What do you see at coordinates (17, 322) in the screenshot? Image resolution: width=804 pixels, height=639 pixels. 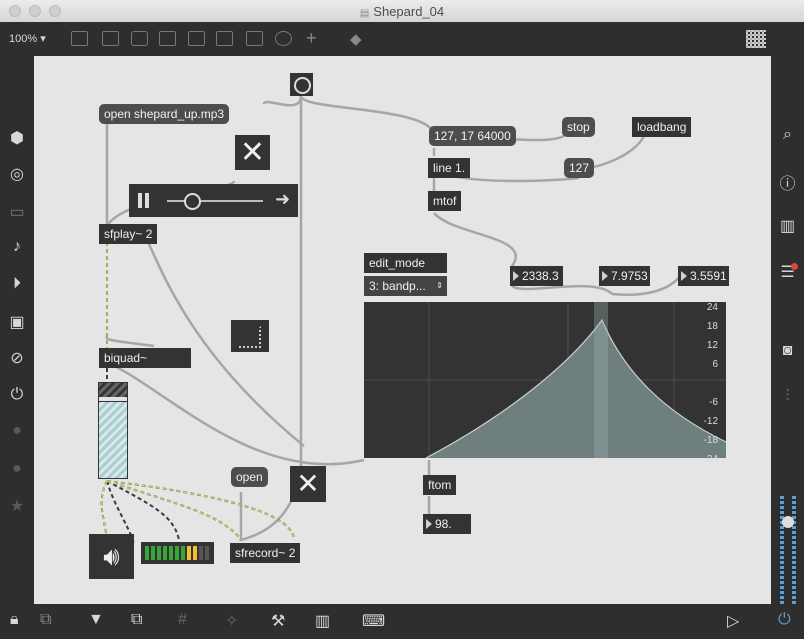 I see `image-icon: ▣` at bounding box center [17, 322].